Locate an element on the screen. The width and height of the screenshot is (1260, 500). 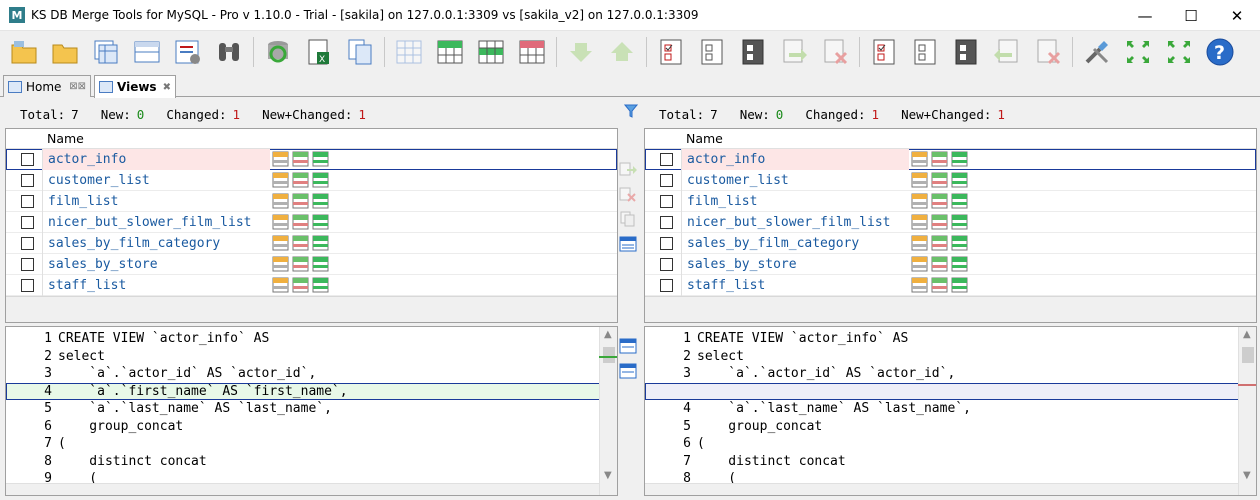
copy-left-button is located at coordinates (1007, 52).